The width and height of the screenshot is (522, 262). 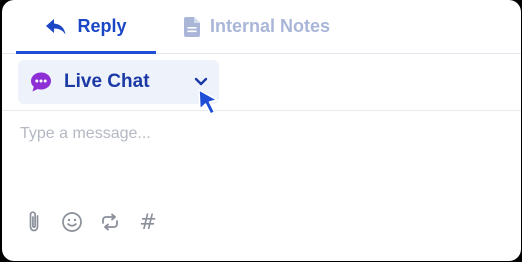 I want to click on tab-internal-notes-label: Internal Notes, so click(x=270, y=26).